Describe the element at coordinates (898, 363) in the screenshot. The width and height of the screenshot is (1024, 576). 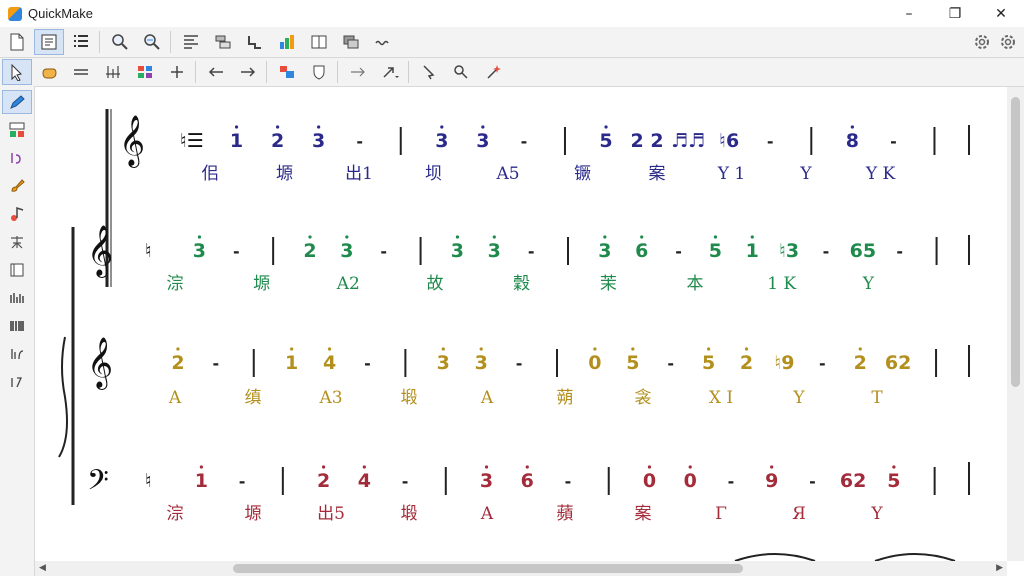
I see `note-number: 62` at that location.